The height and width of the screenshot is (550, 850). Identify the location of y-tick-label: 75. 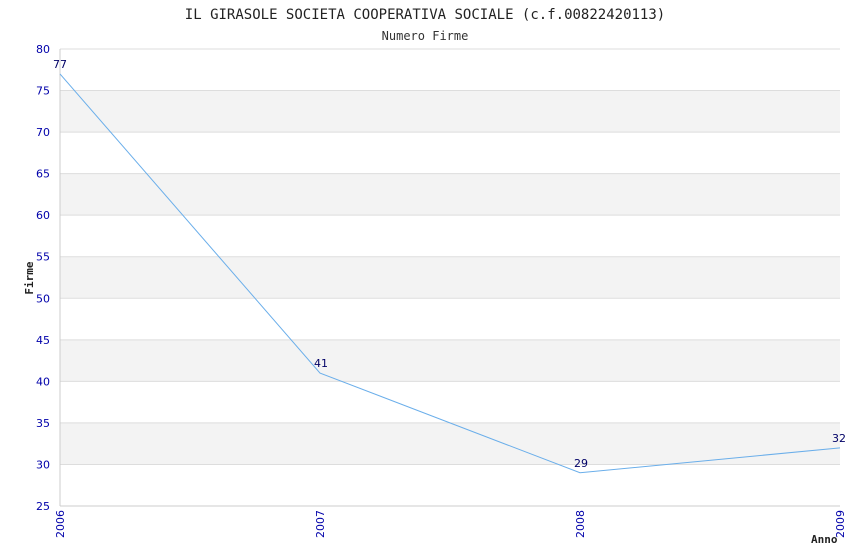
(43, 91).